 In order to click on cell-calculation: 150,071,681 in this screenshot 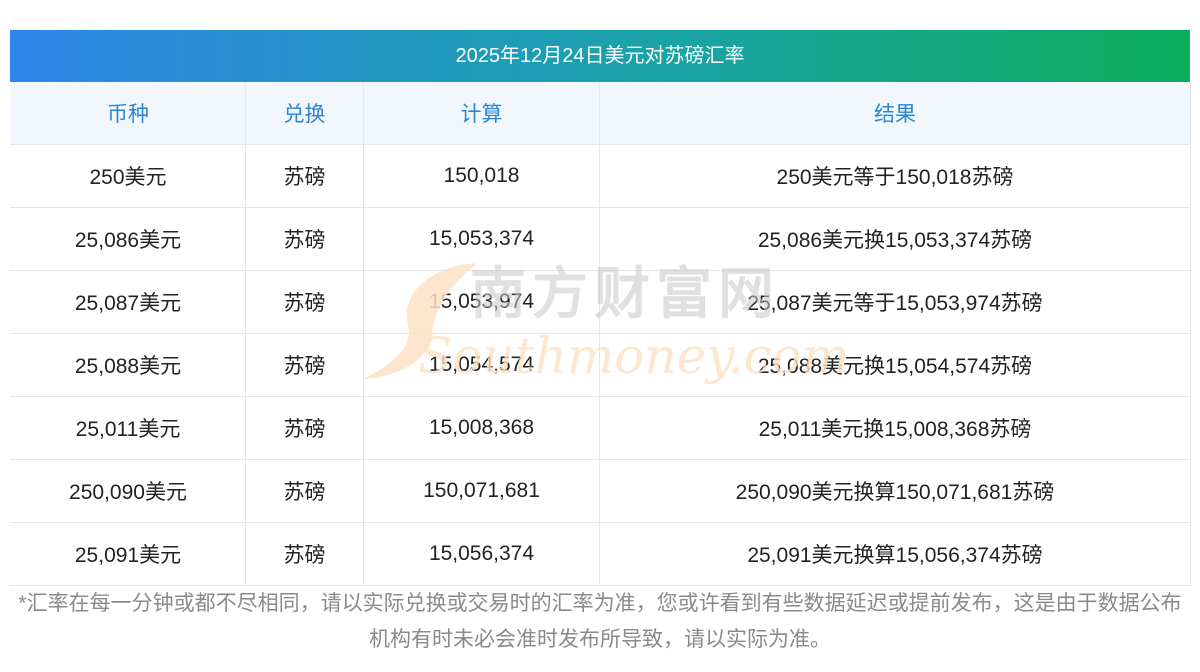, I will do `click(481, 491)`.